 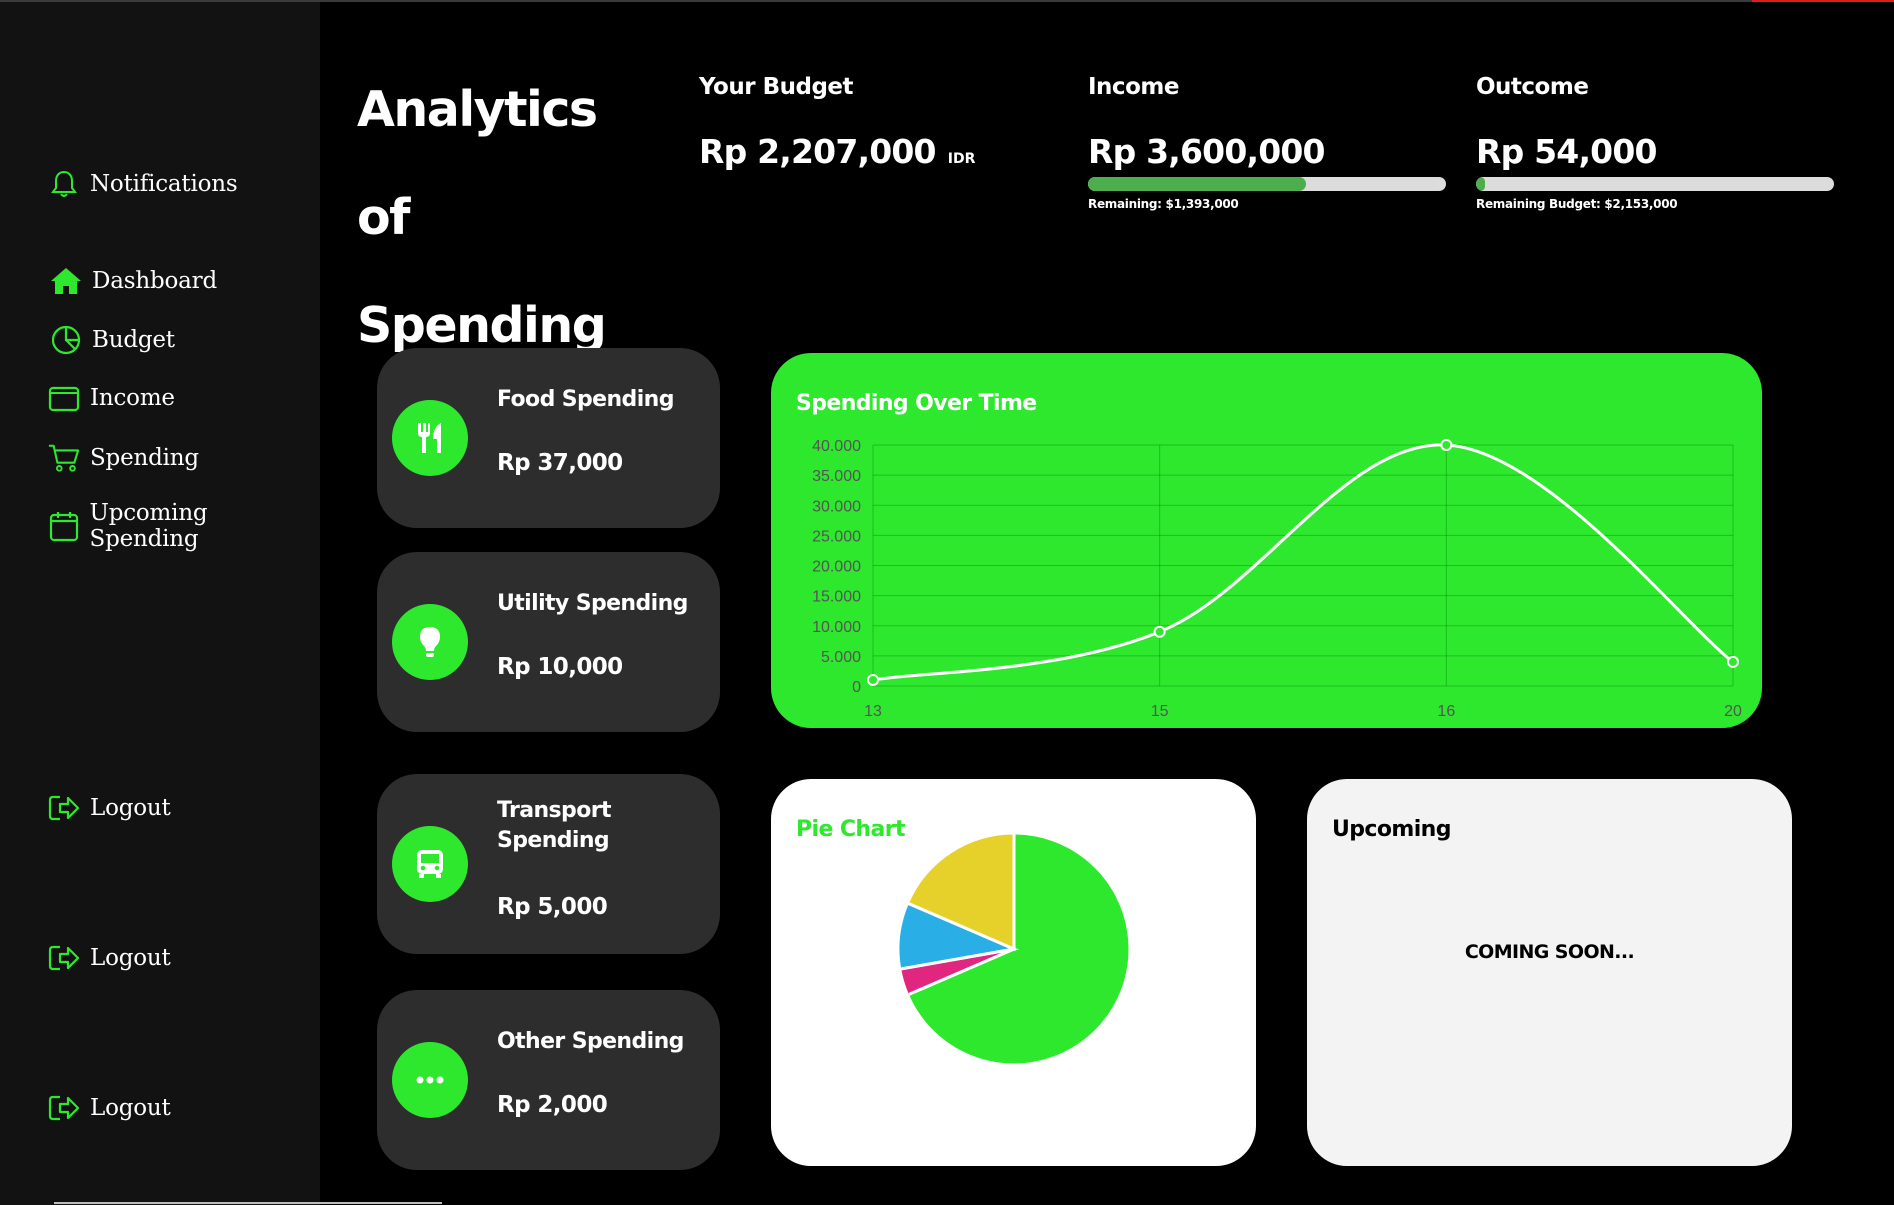 What do you see at coordinates (430, 642) in the screenshot?
I see `lightbulb-icon` at bounding box center [430, 642].